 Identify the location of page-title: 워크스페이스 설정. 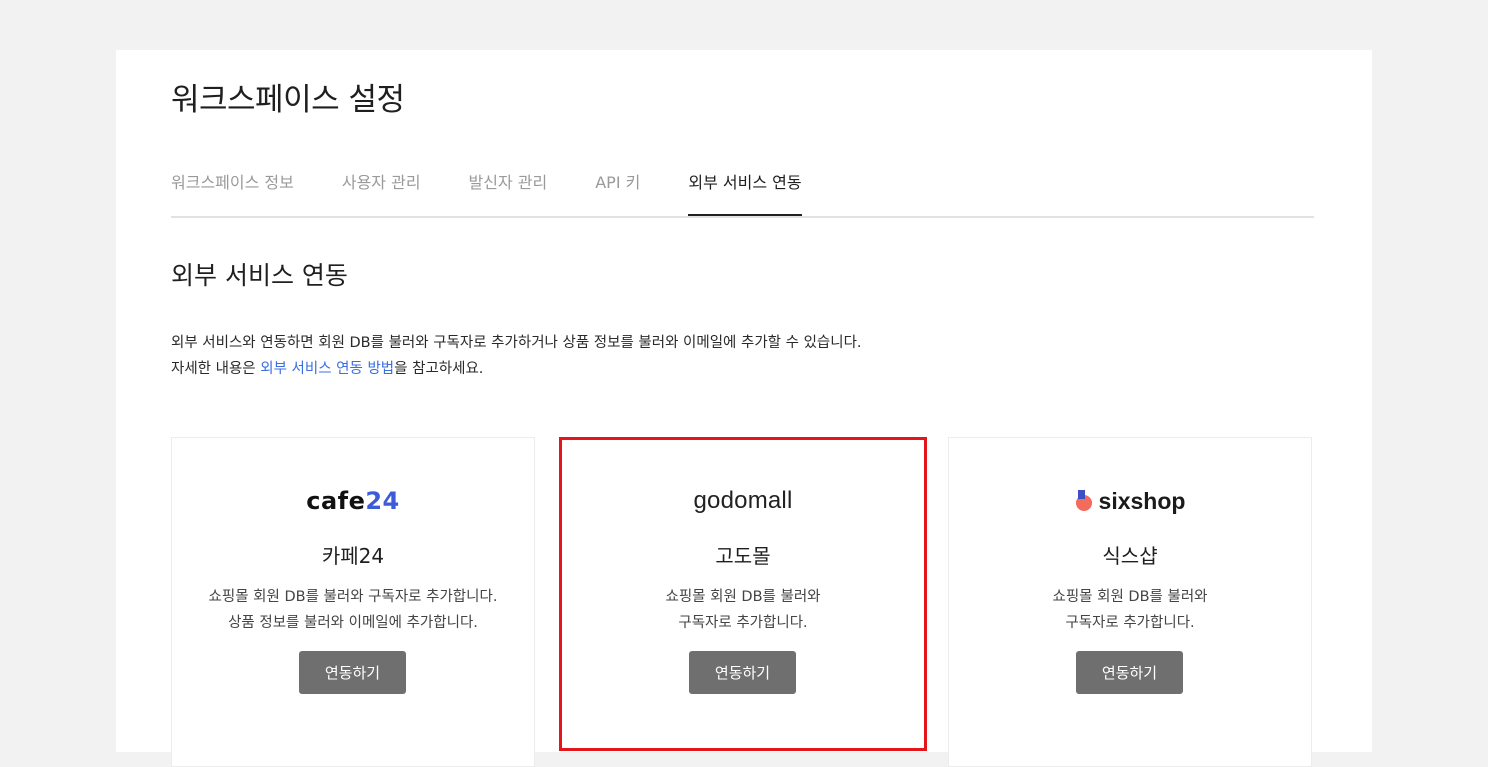
(288, 100).